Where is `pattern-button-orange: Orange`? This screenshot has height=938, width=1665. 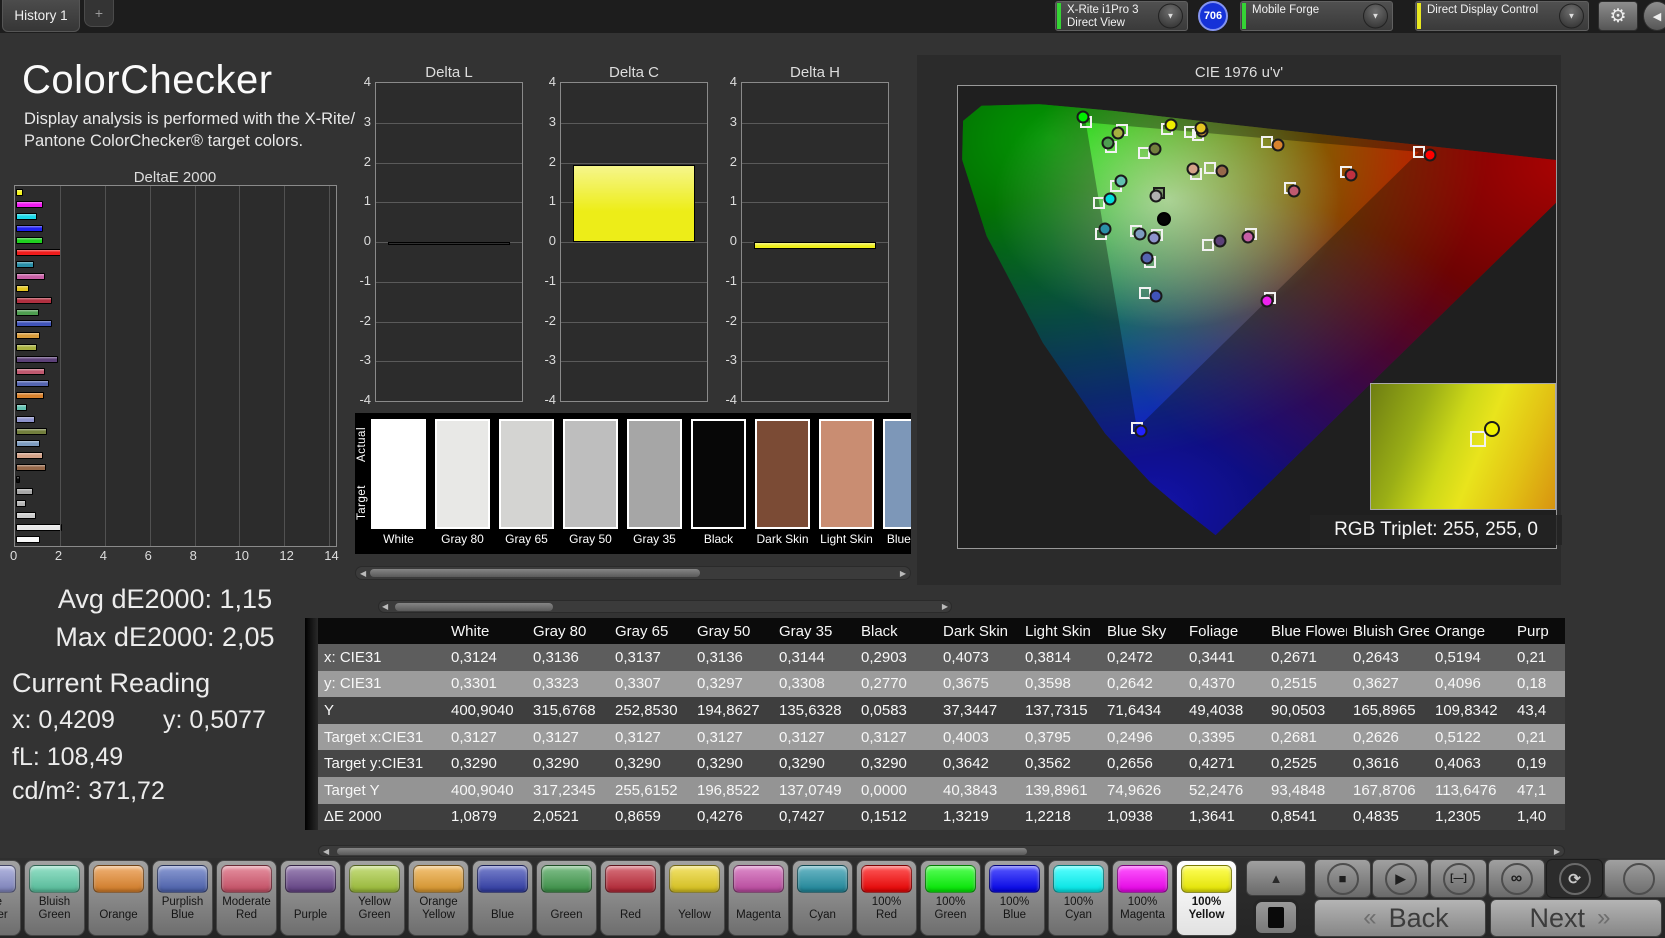 pattern-button-orange: Orange is located at coordinates (118, 898).